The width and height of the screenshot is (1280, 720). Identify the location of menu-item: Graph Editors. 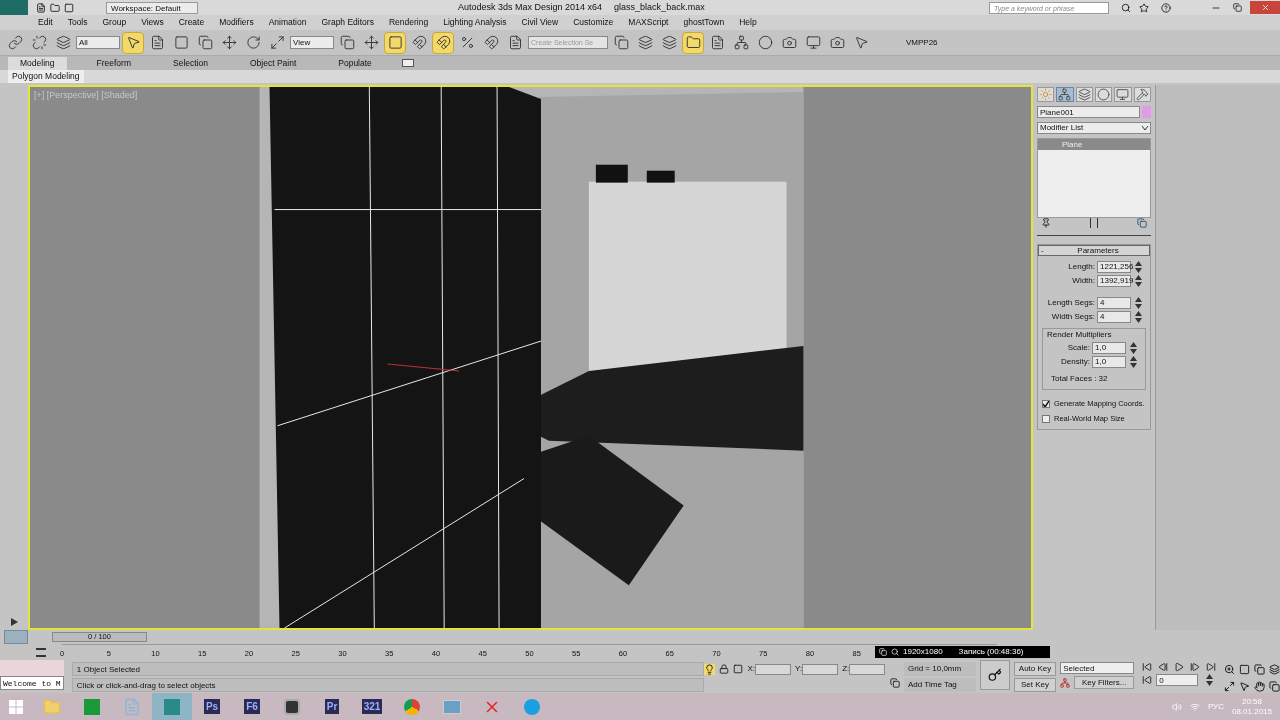
(347, 22).